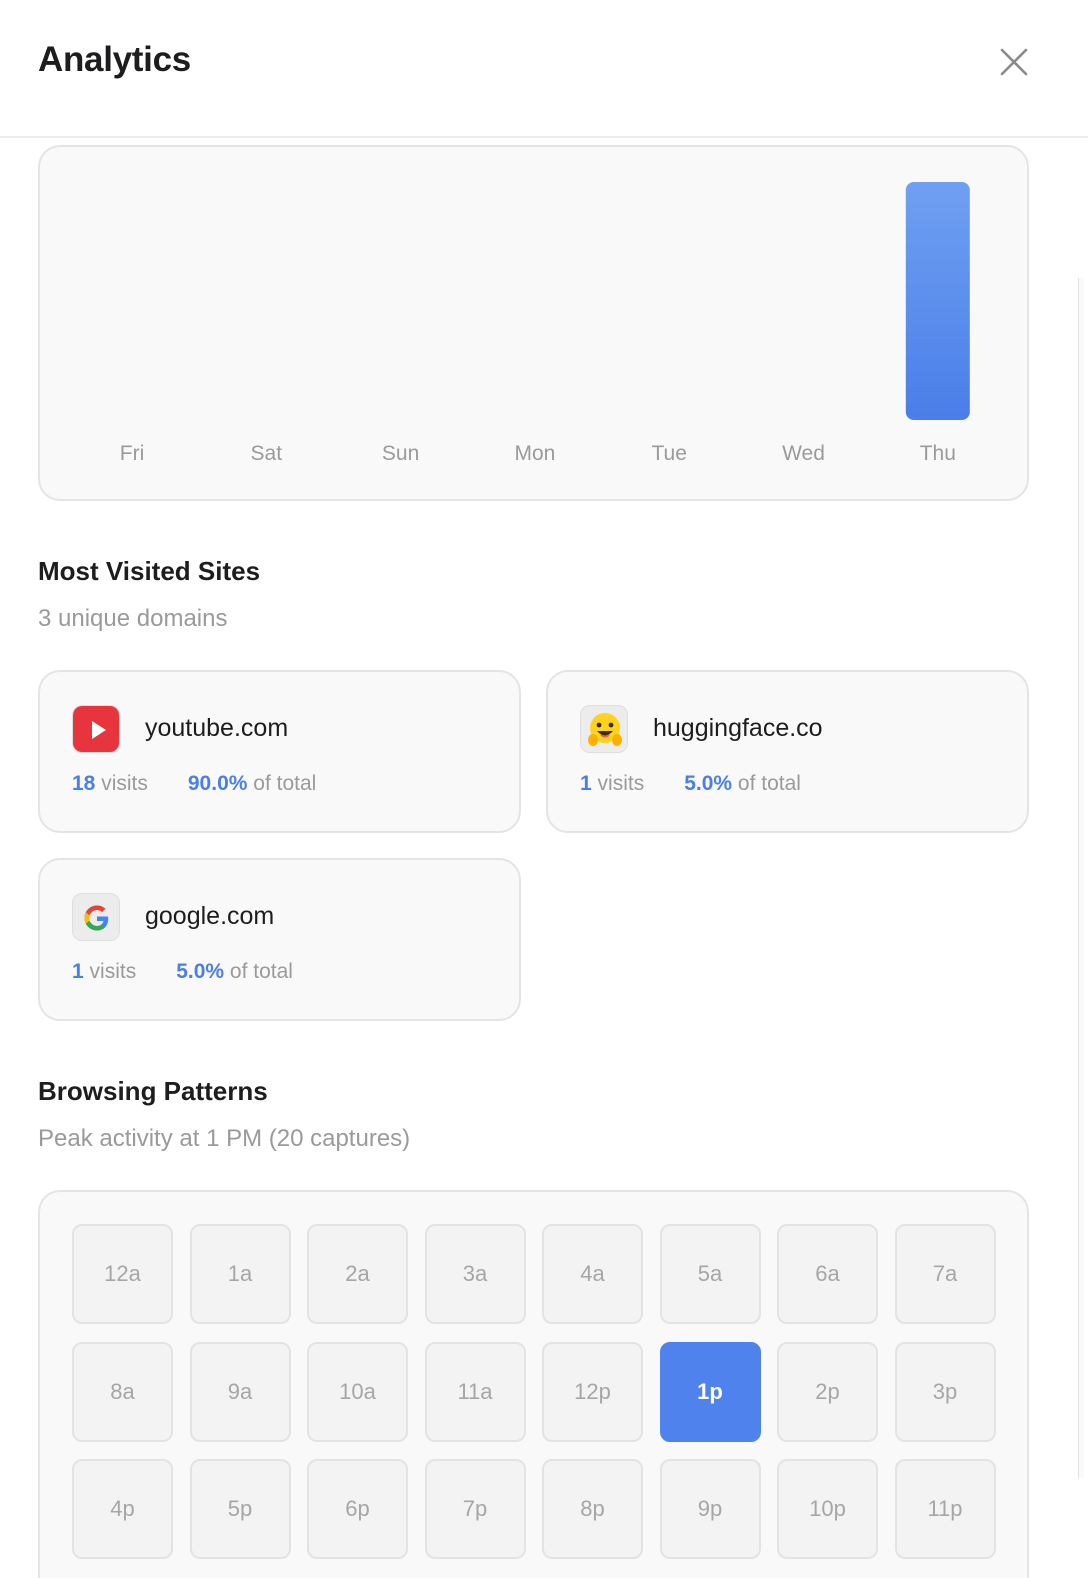 The width and height of the screenshot is (1088, 1578). What do you see at coordinates (267, 453) in the screenshot?
I see `chart-label-sat: Sat` at bounding box center [267, 453].